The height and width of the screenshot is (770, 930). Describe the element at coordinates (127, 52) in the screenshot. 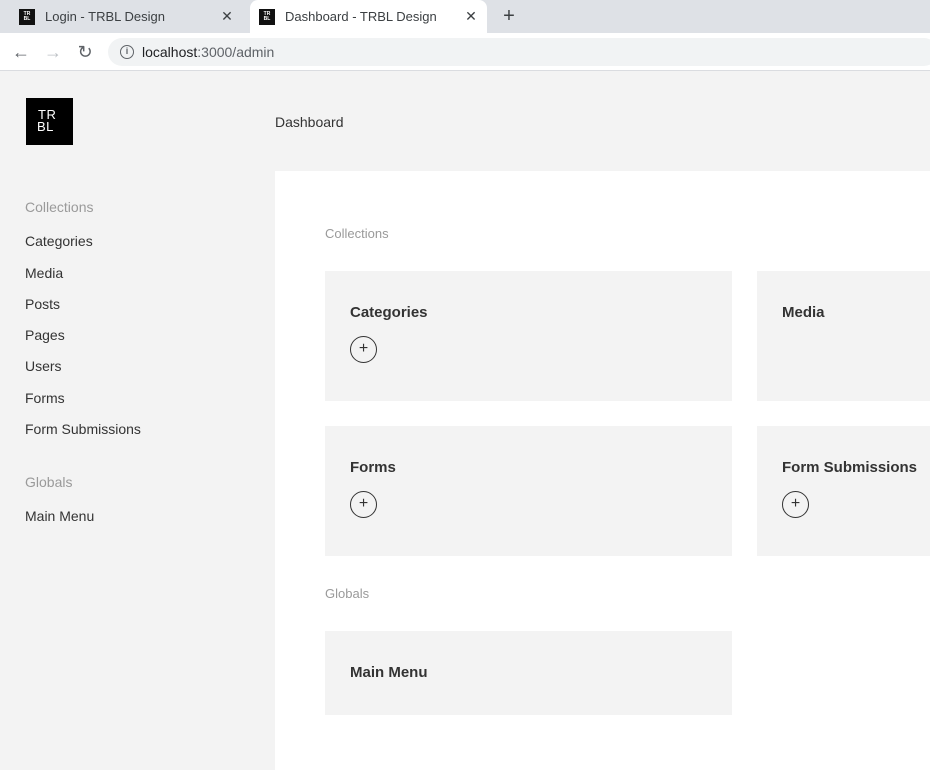

I see `info-icon: i` at that location.